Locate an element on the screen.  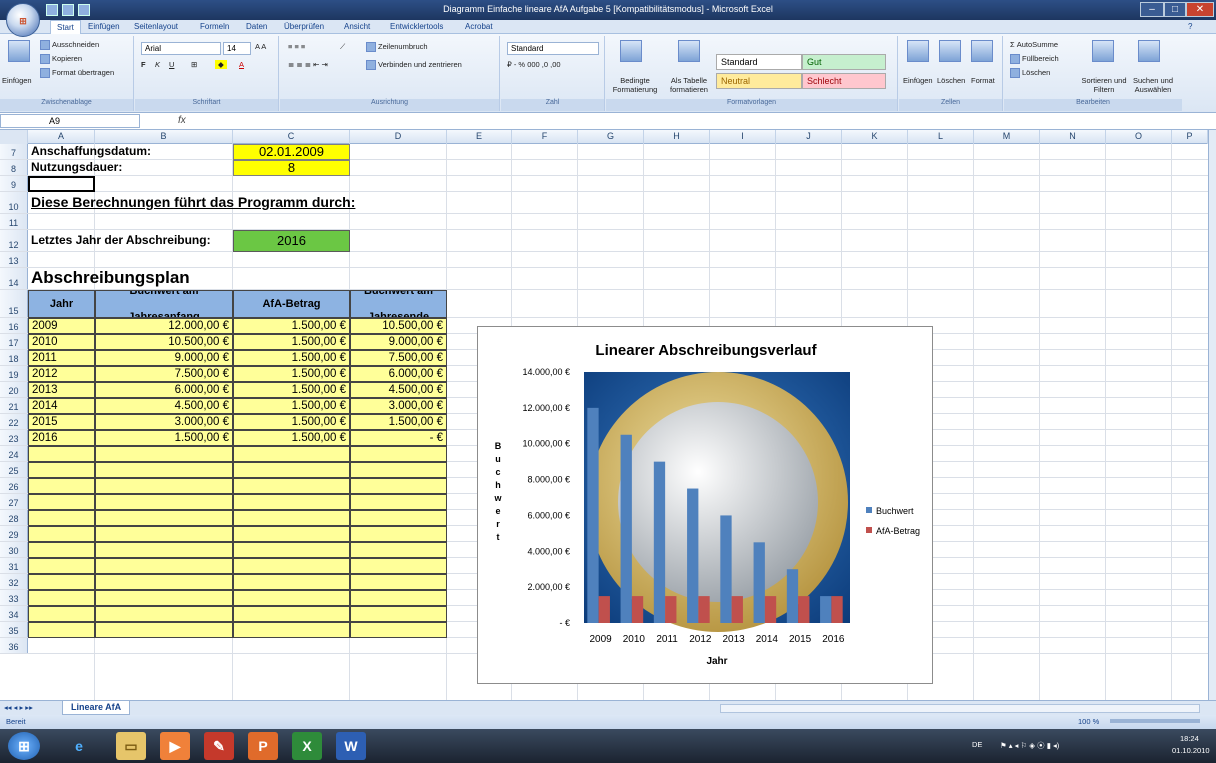
table-cell: 2012 is located at coordinates (61, 374).